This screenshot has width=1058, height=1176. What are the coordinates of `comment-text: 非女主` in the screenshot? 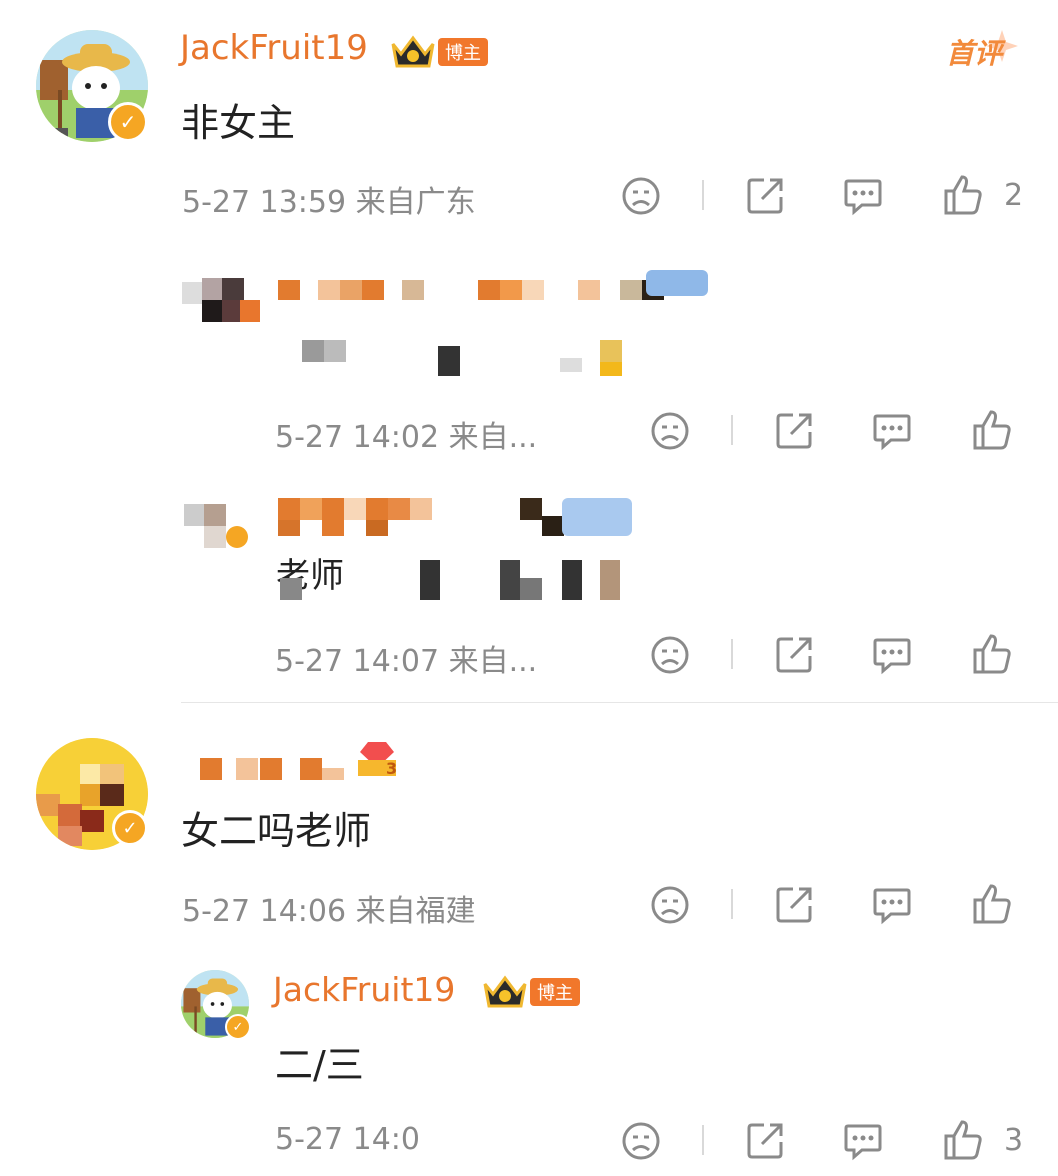 It's located at (238, 123).